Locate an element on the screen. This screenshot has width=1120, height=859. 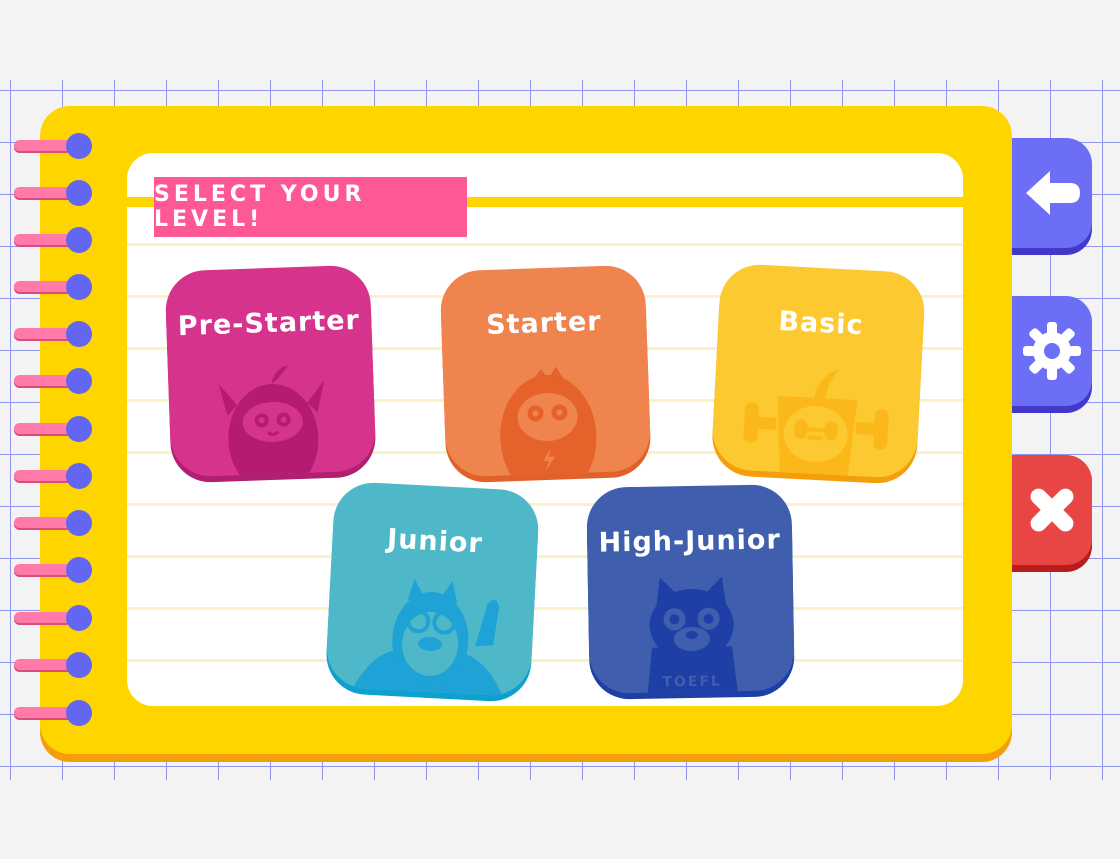
bird-mascot-icon is located at coordinates (815, 422).